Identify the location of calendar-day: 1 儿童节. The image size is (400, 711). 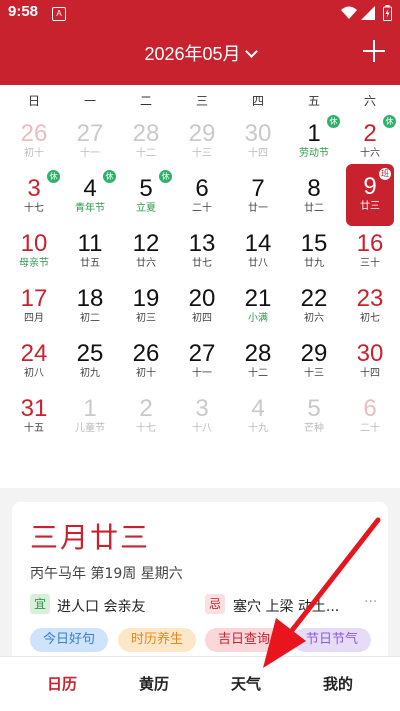
(90, 415).